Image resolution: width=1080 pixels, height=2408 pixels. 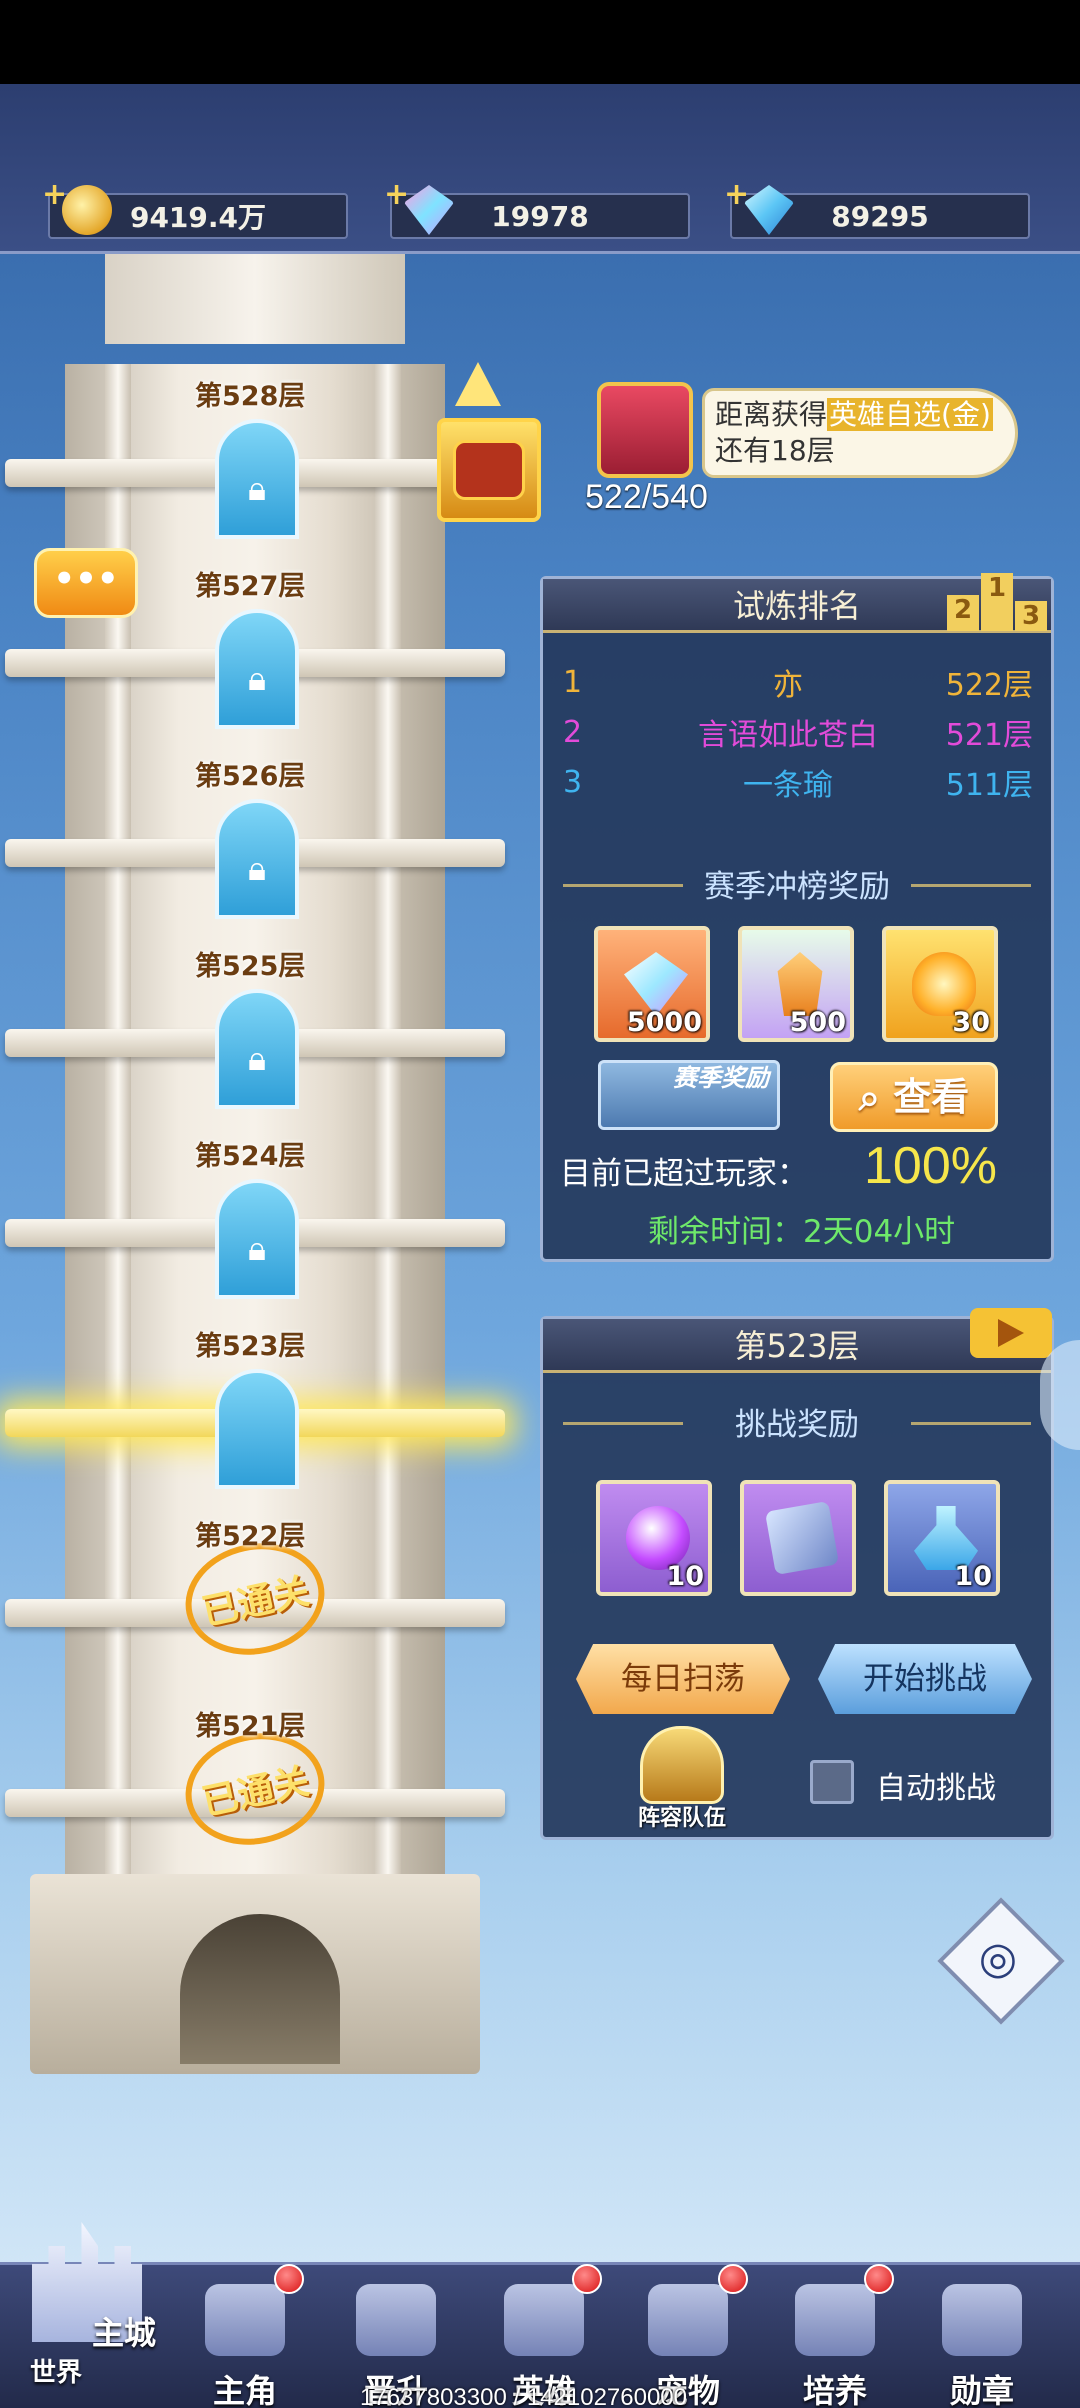 I want to click on rank-row-1: 1 亦 522层, so click(x=798, y=684).